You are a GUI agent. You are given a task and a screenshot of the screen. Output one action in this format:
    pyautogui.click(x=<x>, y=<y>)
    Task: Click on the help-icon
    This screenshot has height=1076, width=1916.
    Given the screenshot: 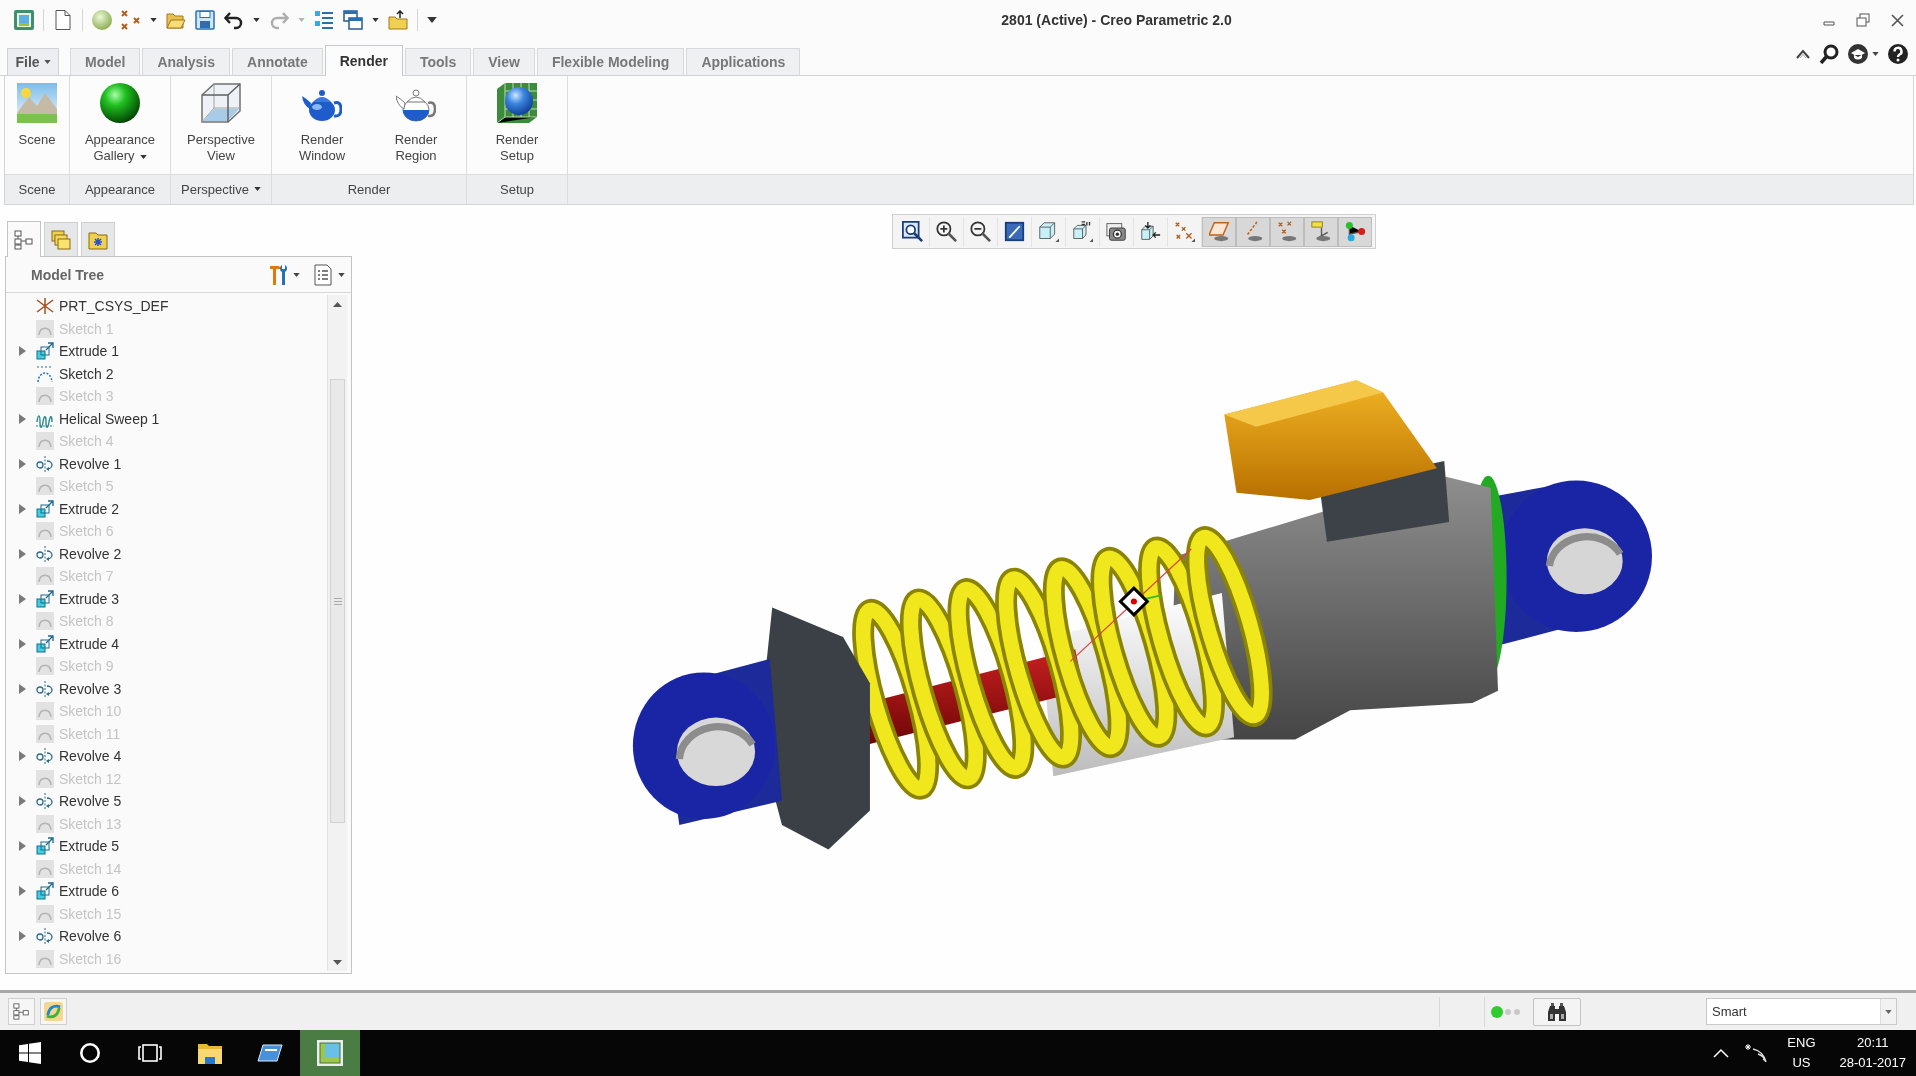 What is the action you would take?
    pyautogui.click(x=1898, y=53)
    